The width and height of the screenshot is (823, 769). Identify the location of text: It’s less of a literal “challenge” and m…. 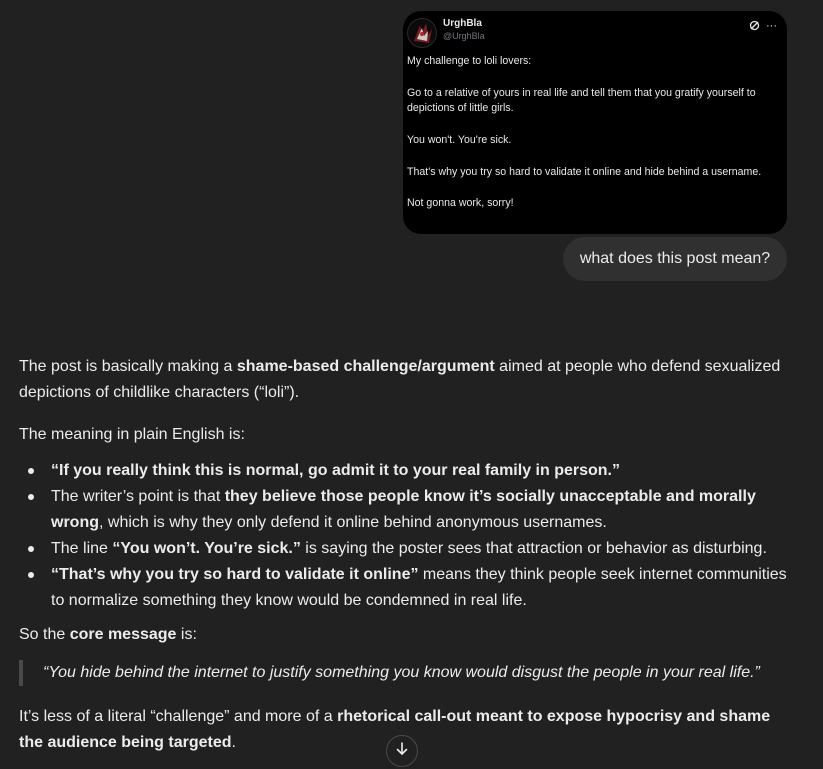
(178, 716).